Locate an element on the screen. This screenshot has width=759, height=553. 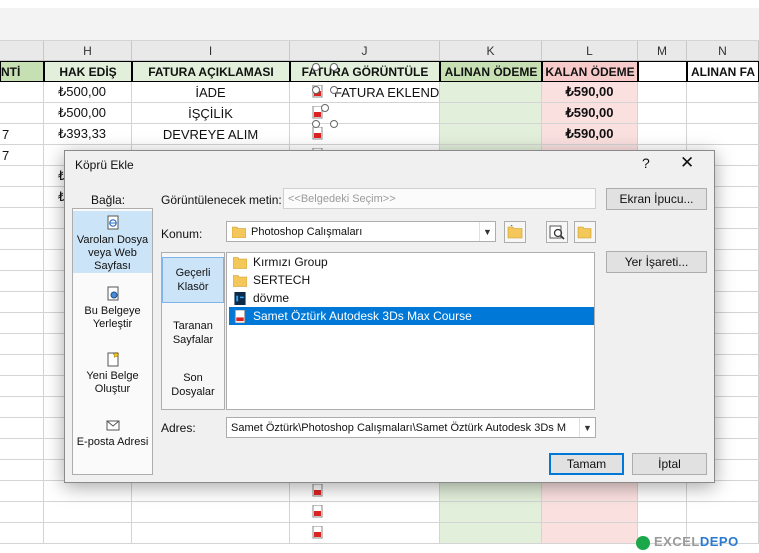
column-header-i: I is located at coordinates (211, 51).